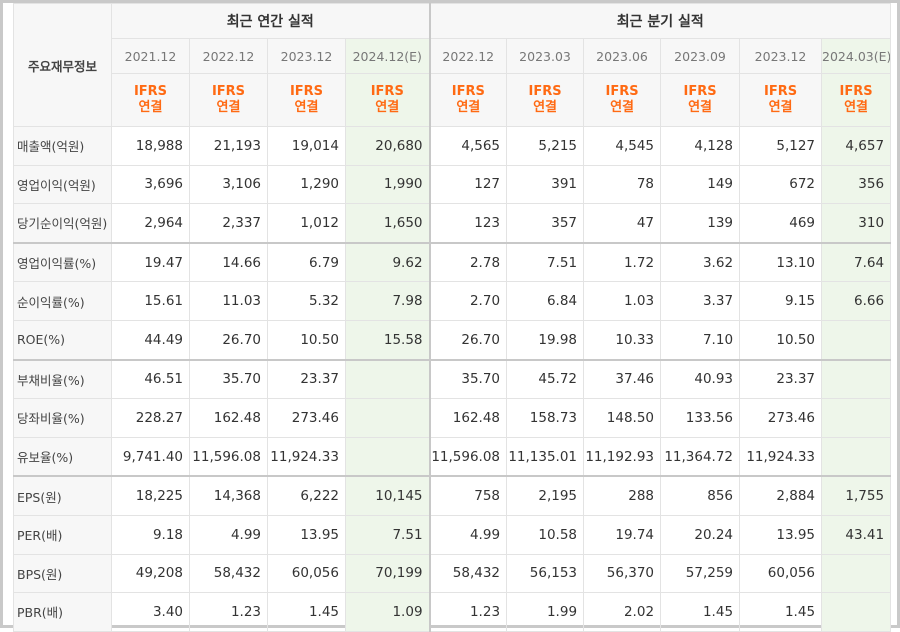 The height and width of the screenshot is (632, 900). I want to click on table-cell: 6.84, so click(545, 301).